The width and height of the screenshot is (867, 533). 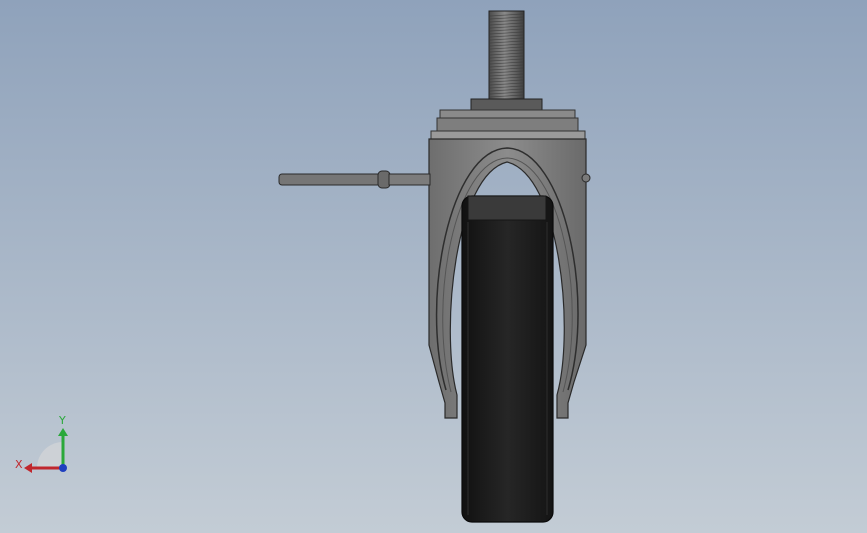 What do you see at coordinates (507, 359) in the screenshot?
I see `wheel` at bounding box center [507, 359].